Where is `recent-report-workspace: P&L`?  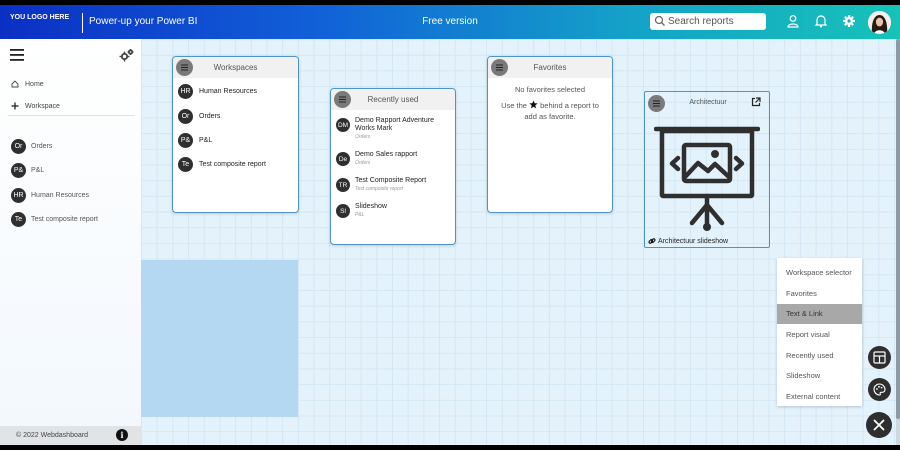
recent-report-workspace: P&L is located at coordinates (360, 215).